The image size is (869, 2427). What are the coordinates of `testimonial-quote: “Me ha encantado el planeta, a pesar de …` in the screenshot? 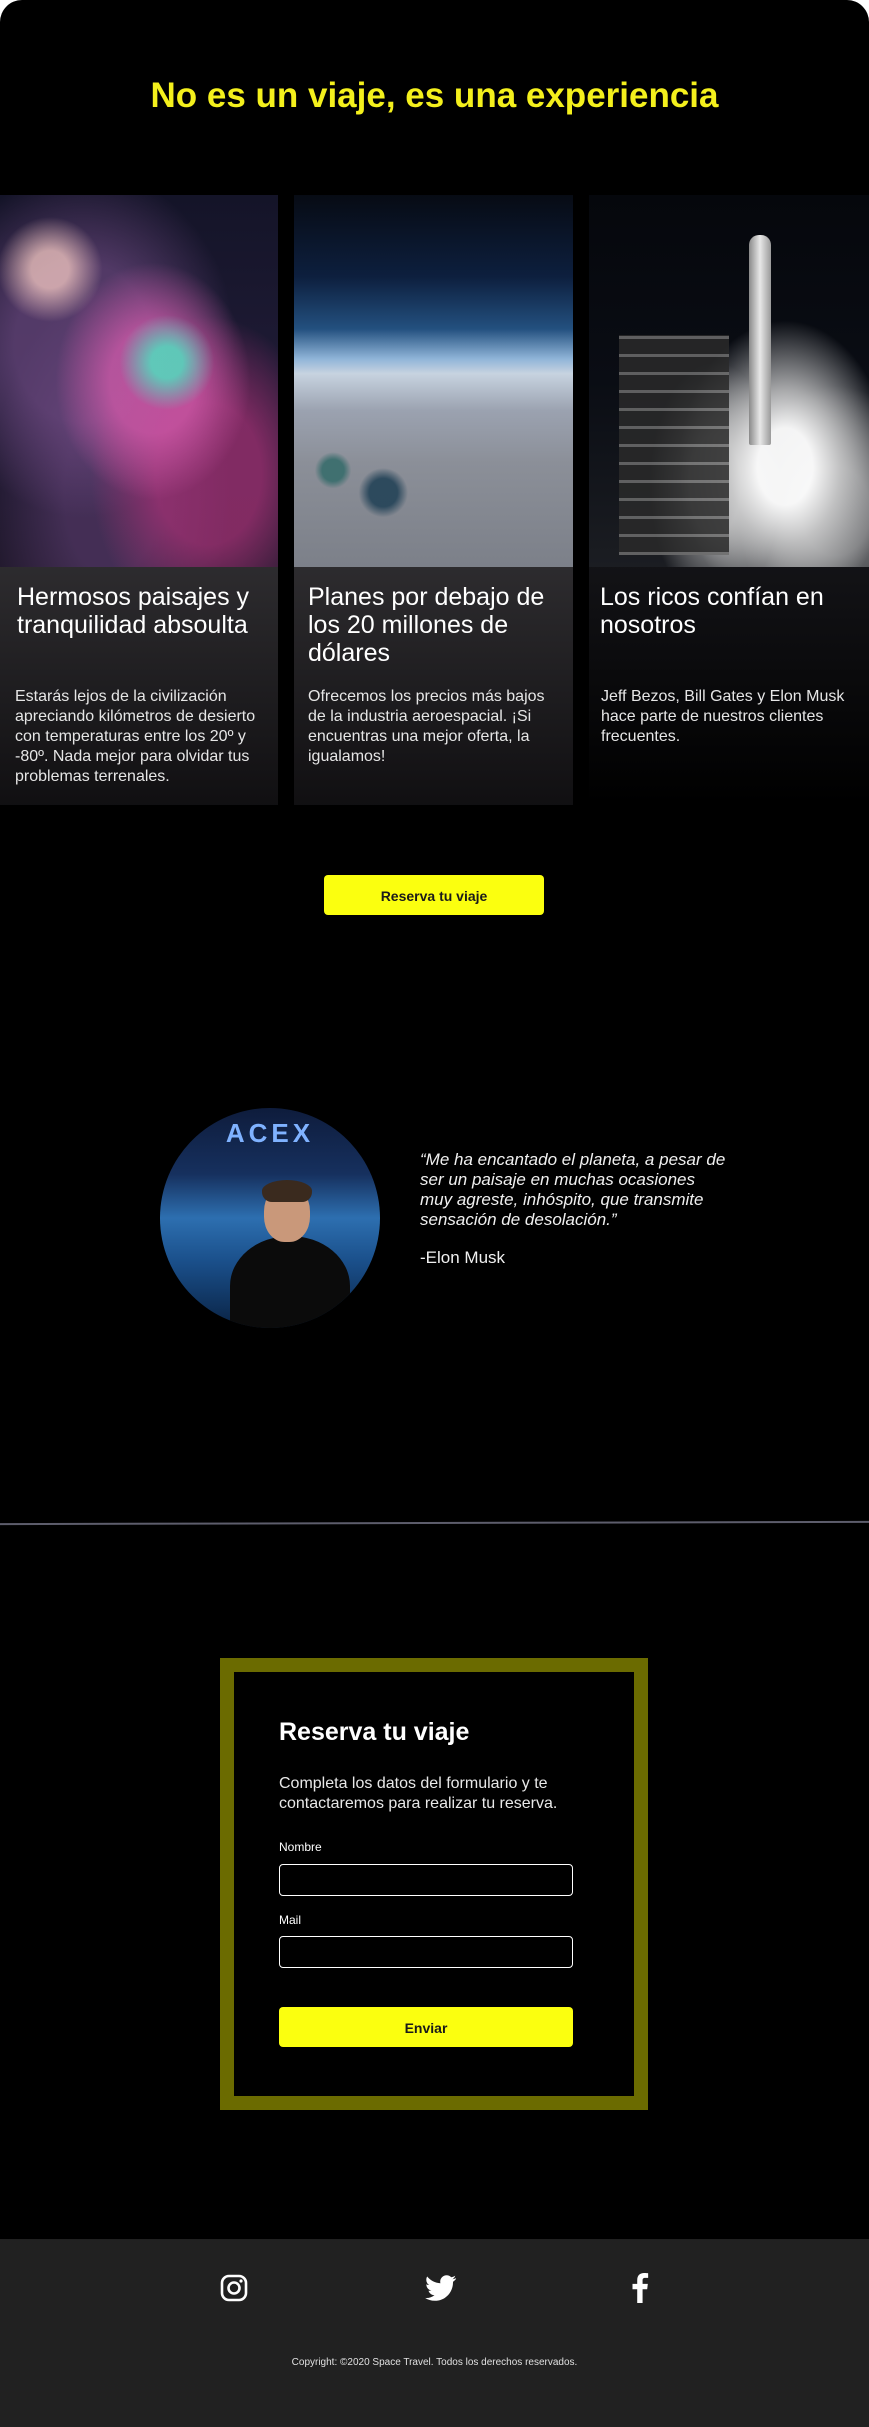 It's located at (573, 1189).